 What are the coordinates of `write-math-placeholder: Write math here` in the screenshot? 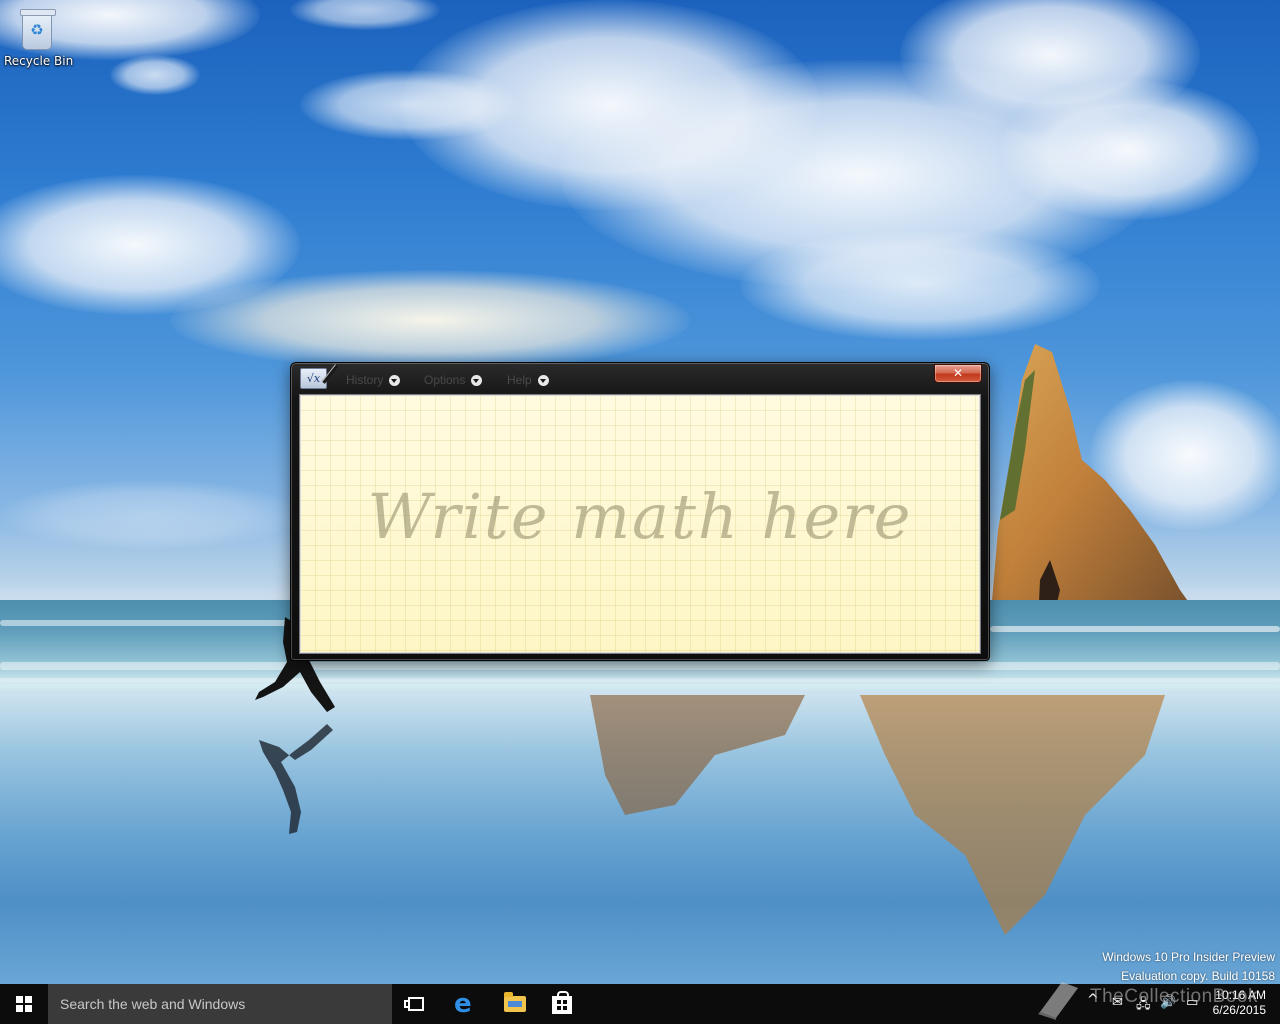 It's located at (640, 516).